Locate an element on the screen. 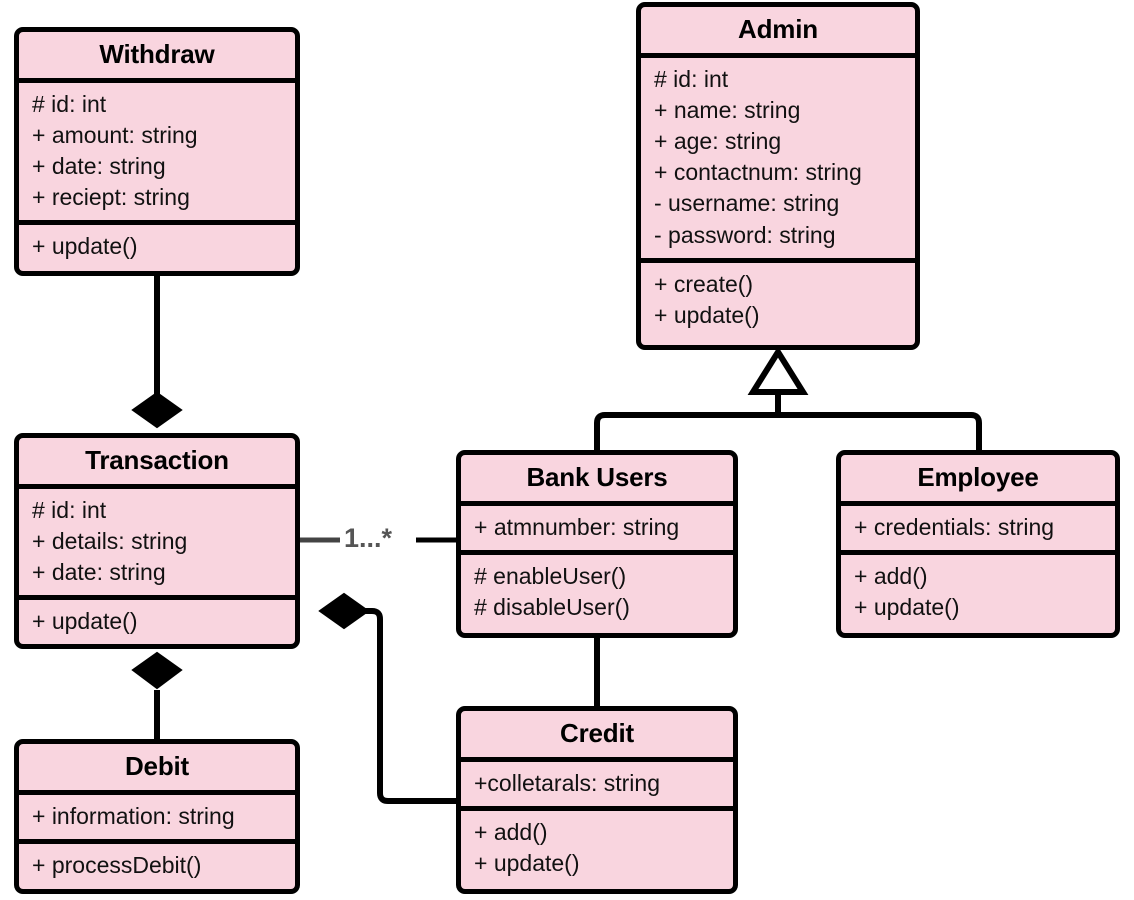  edge-generalization-to-admin is located at coordinates (788, 399).